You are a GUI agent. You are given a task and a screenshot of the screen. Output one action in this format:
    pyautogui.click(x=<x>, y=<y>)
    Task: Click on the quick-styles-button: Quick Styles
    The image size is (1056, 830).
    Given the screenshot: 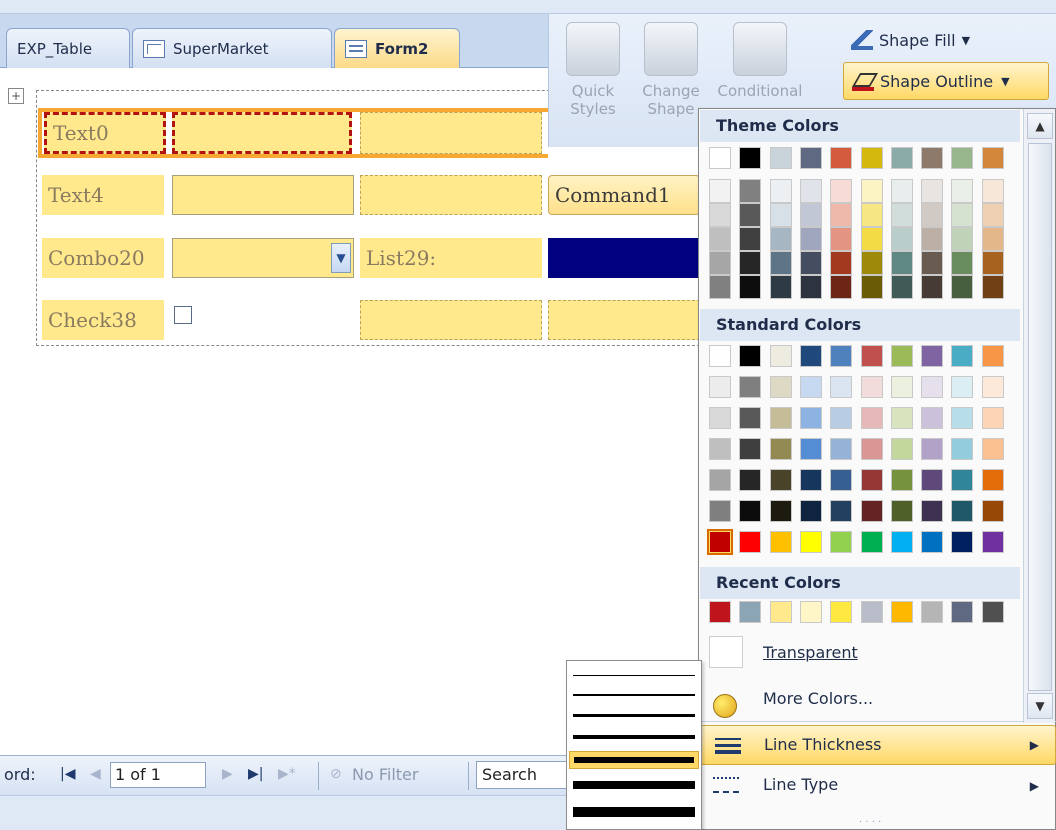 What is the action you would take?
    pyautogui.click(x=593, y=70)
    